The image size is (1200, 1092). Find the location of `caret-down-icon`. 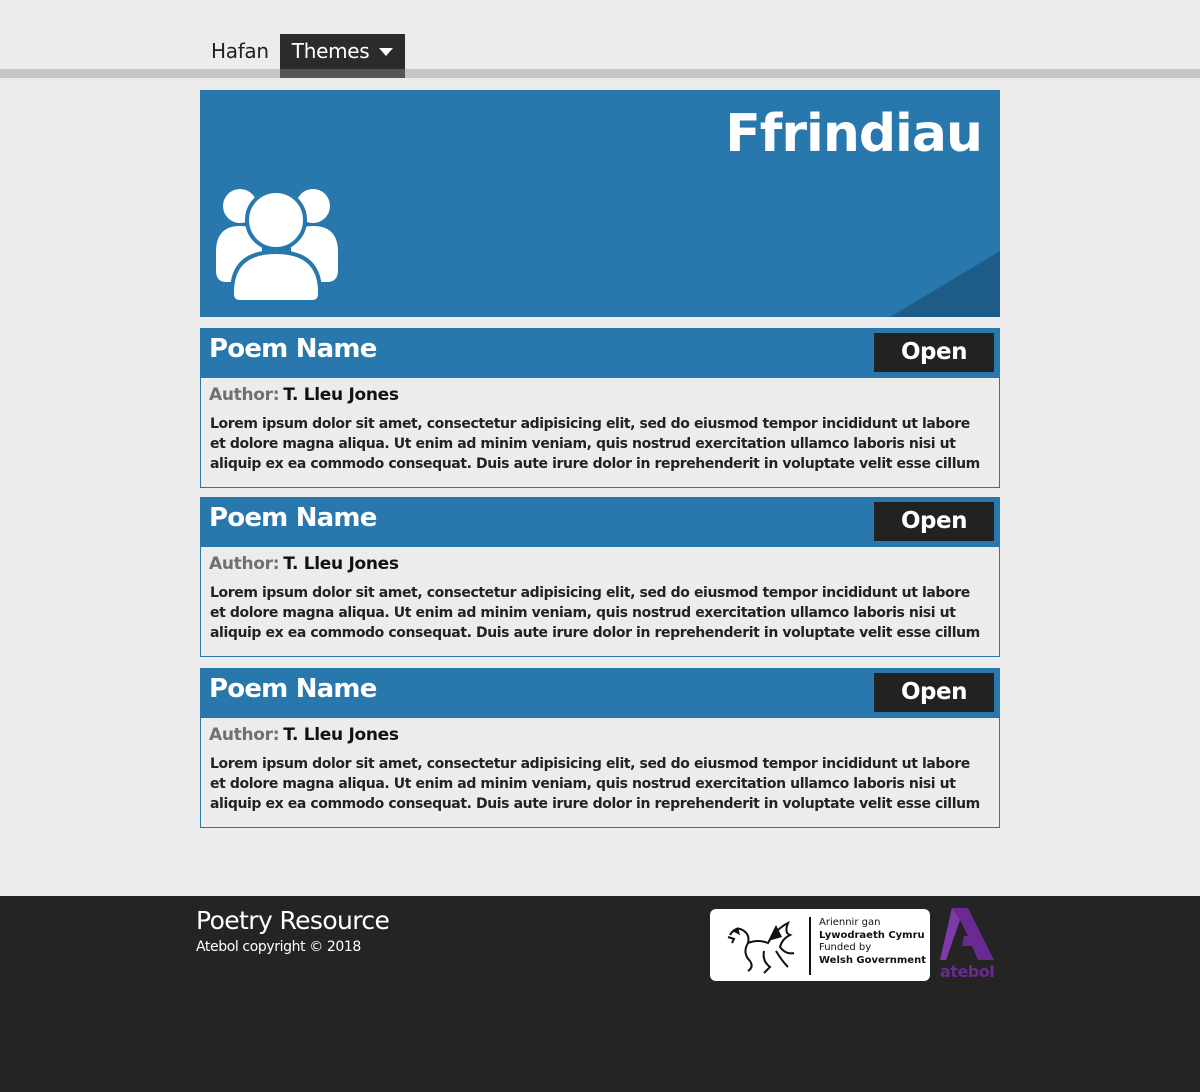

caret-down-icon is located at coordinates (386, 52).